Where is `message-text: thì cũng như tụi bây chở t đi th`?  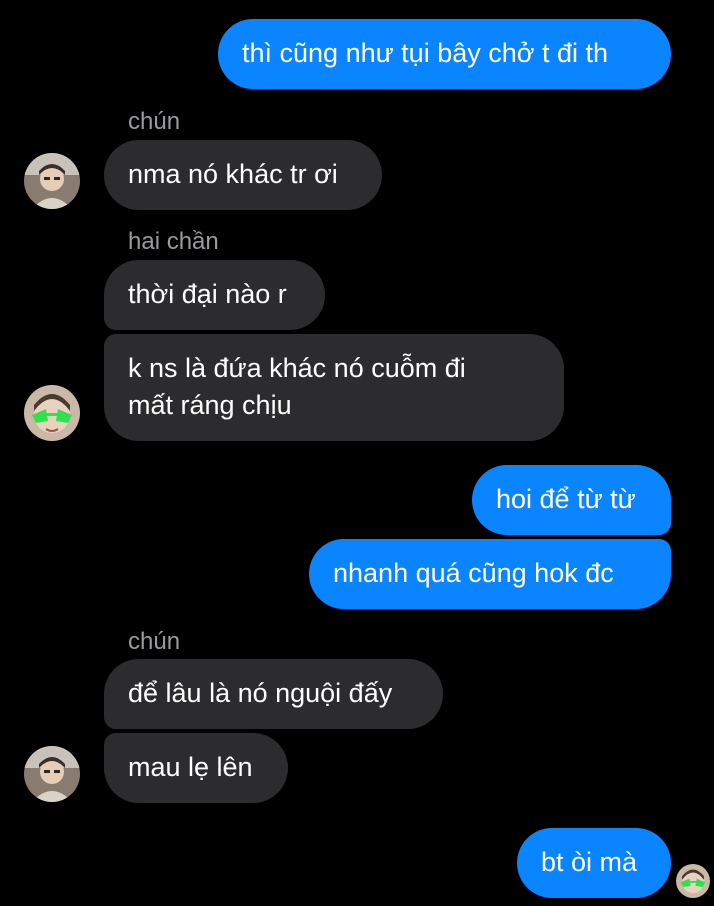
message-text: thì cũng như tụi bây chở t đi th is located at coordinates (425, 53).